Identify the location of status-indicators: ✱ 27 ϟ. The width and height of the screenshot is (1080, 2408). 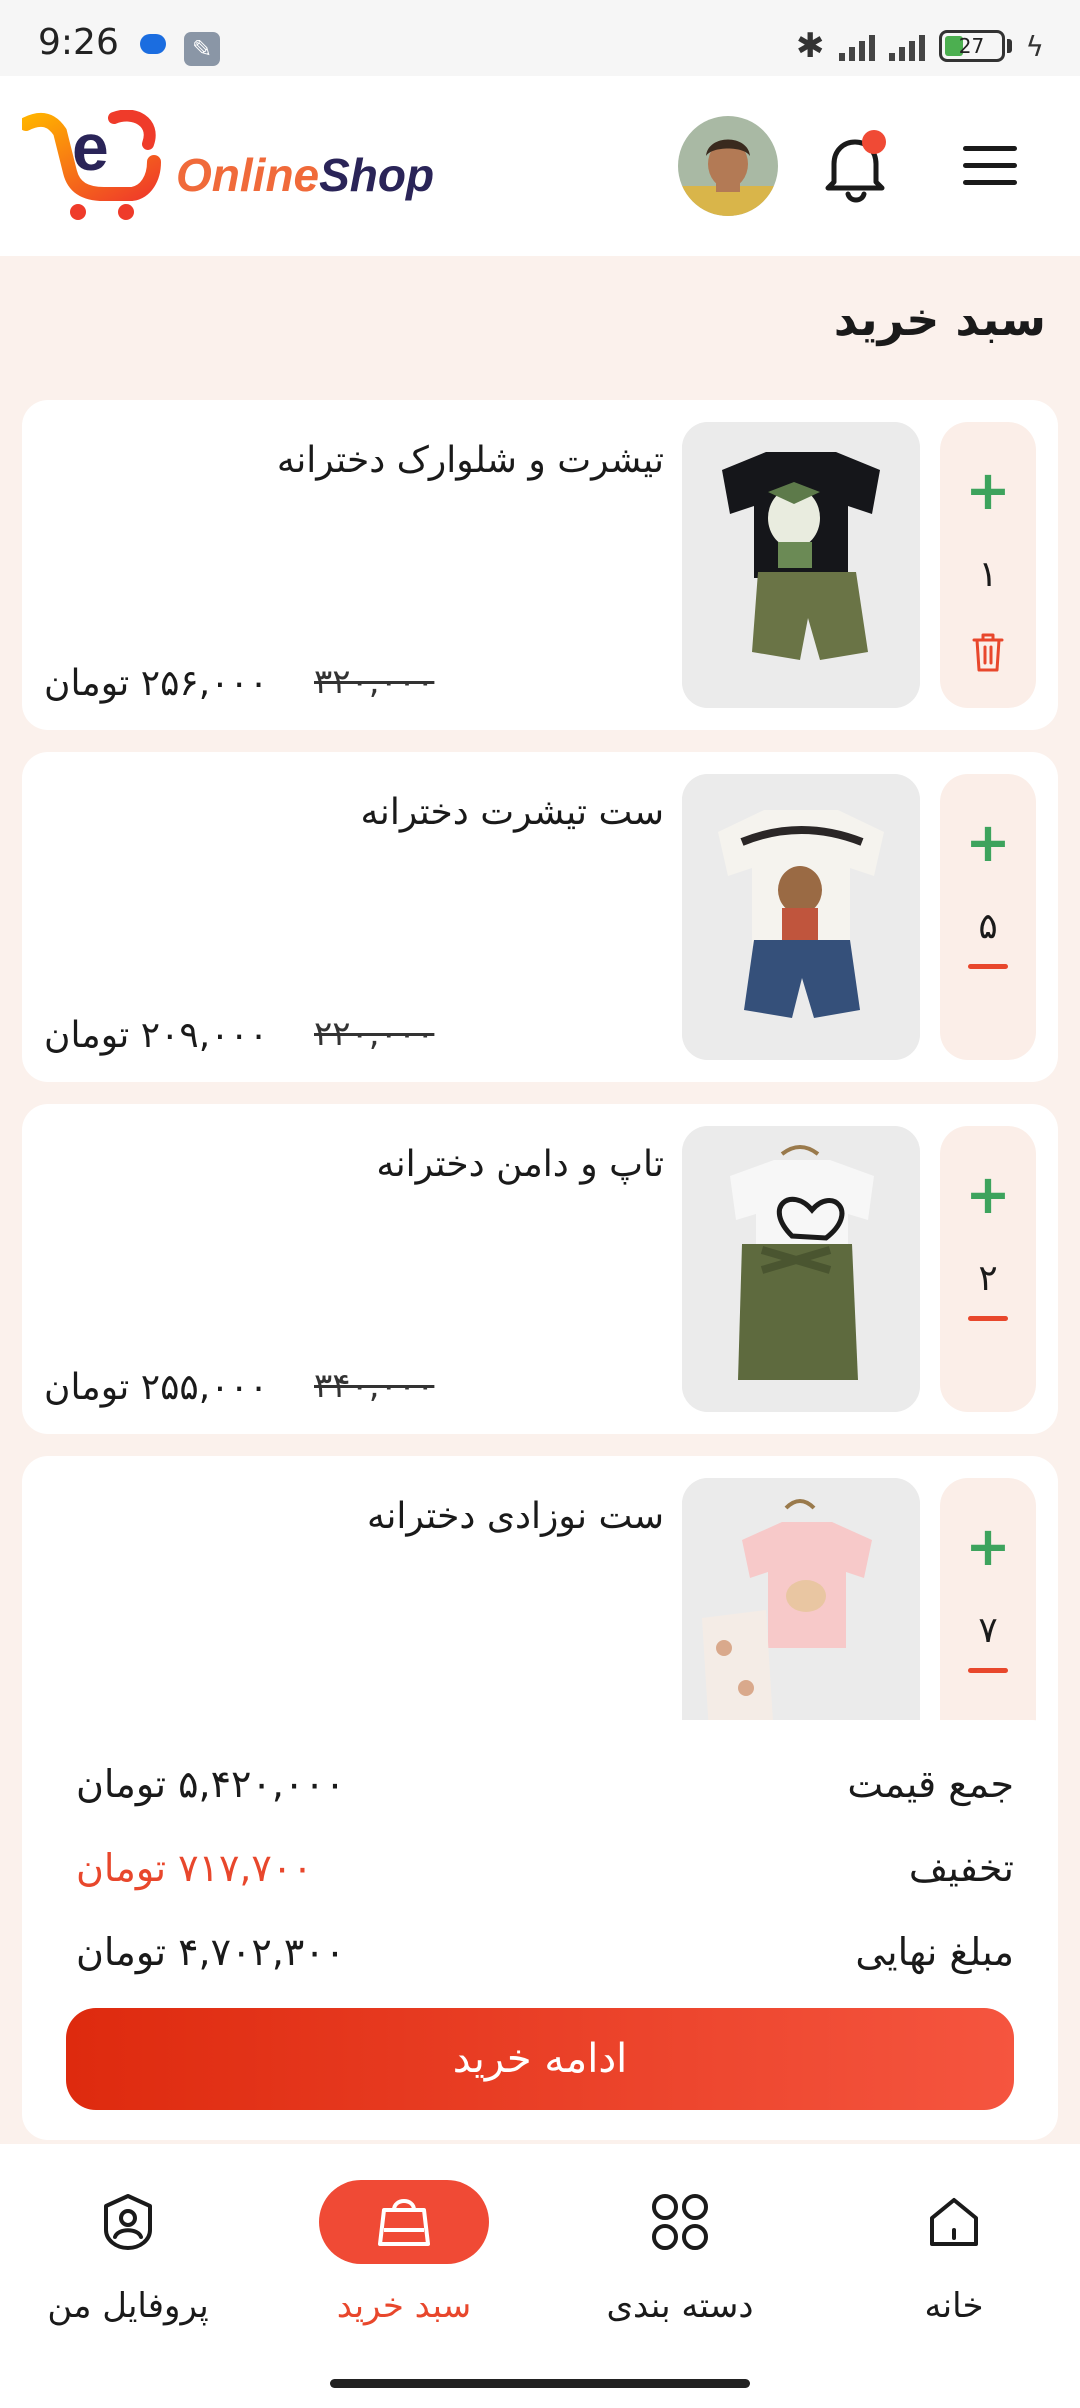
(920, 46).